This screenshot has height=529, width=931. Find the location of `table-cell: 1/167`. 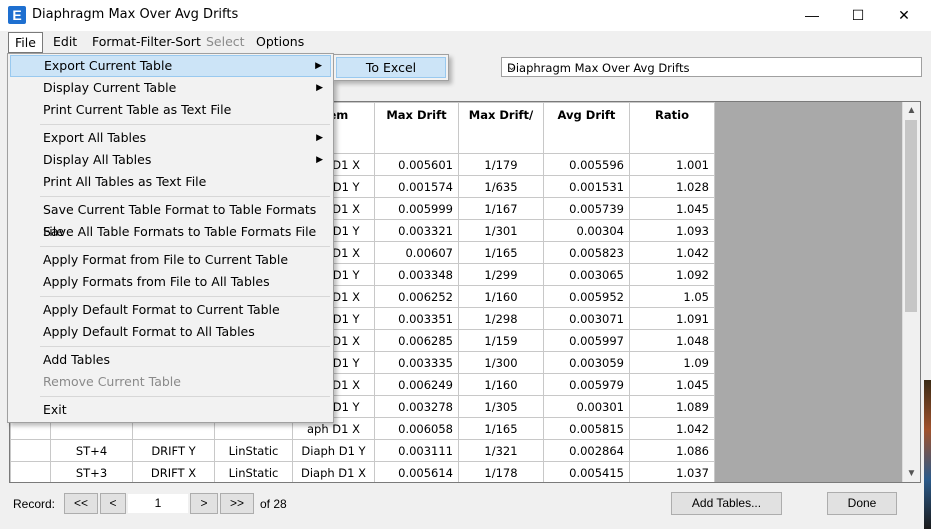

table-cell: 1/167 is located at coordinates (501, 208).